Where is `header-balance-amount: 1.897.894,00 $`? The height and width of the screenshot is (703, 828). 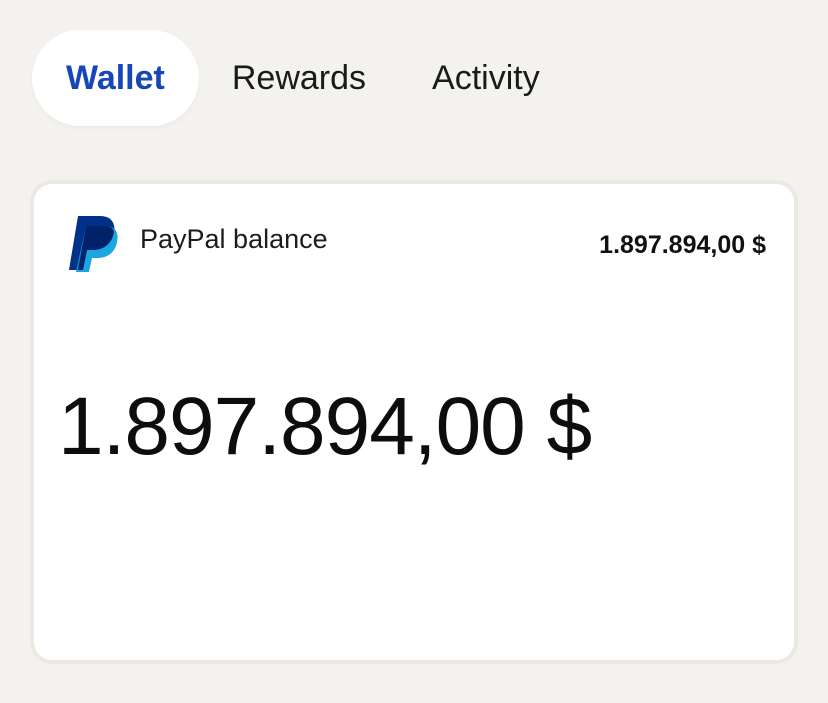 header-balance-amount: 1.897.894,00 $ is located at coordinates (682, 244).